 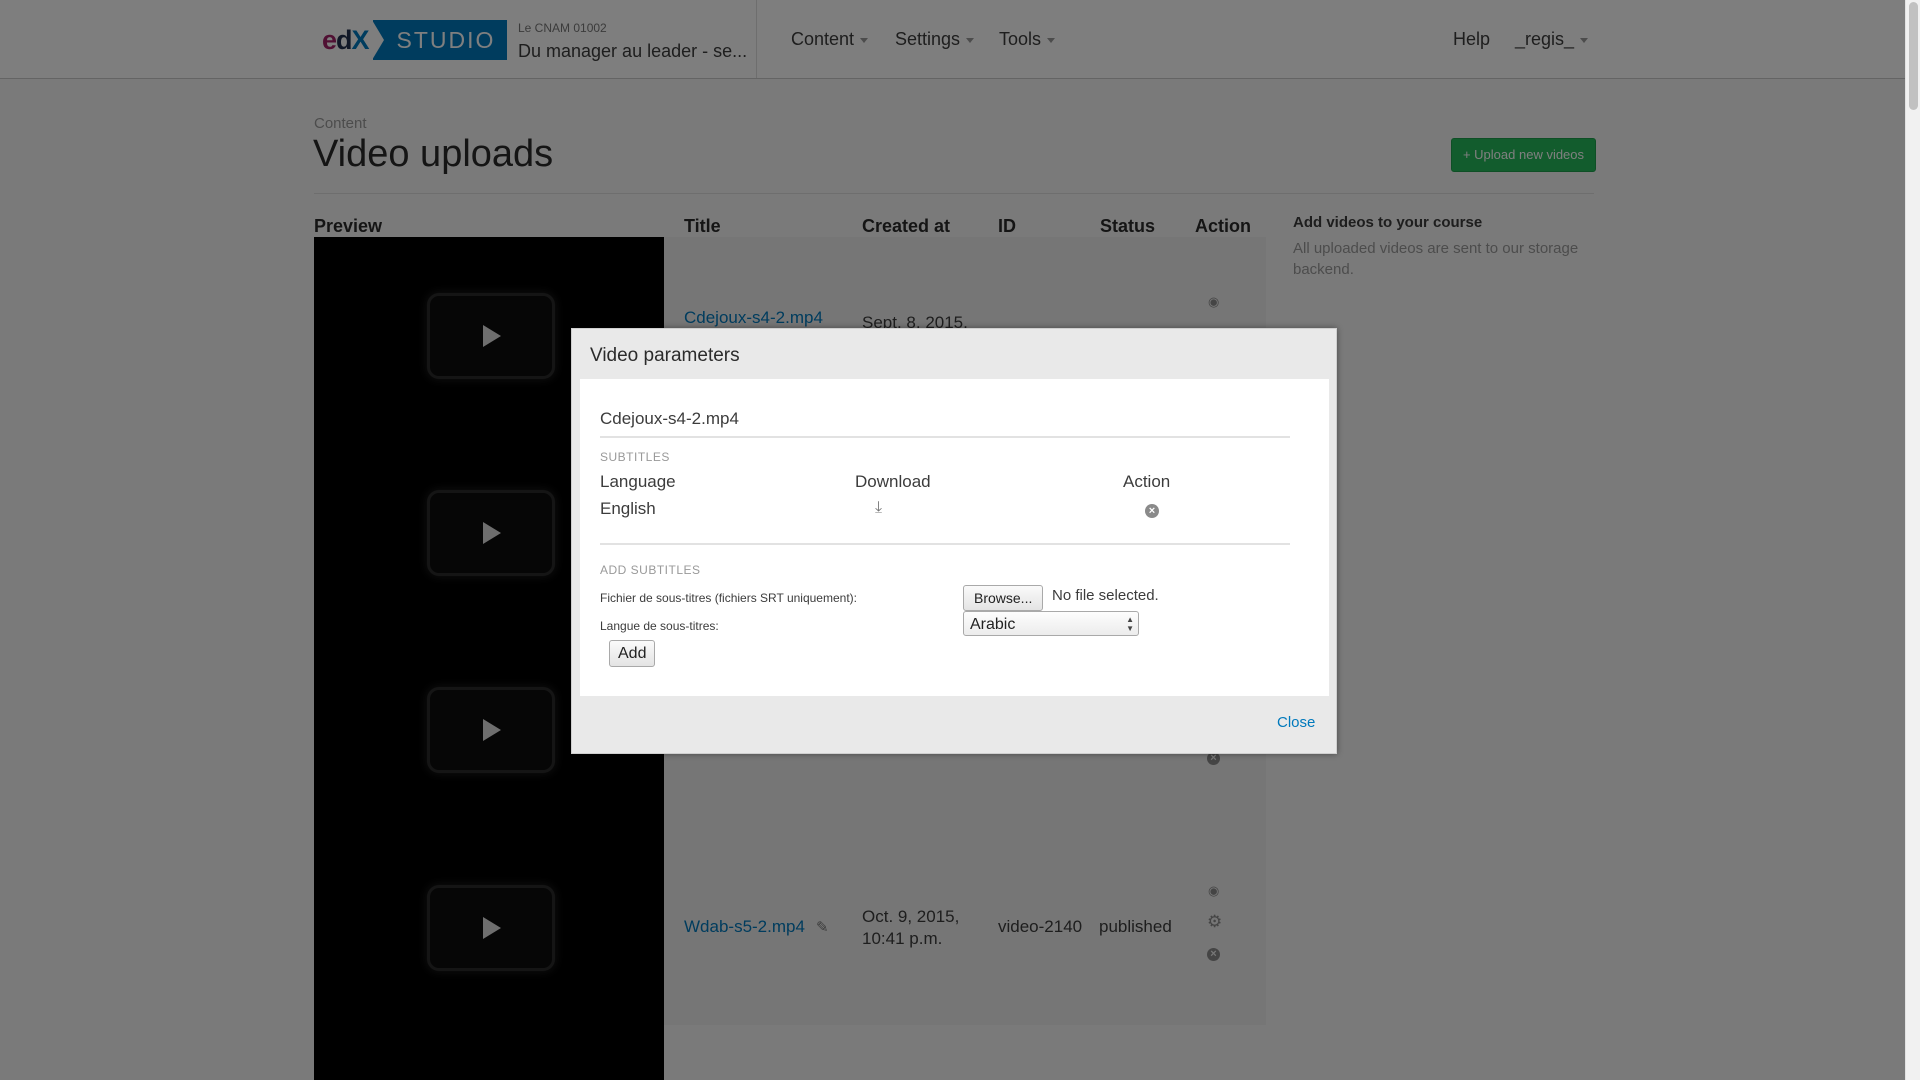 I want to click on subtitles-col-download: Download, so click(x=893, y=481).